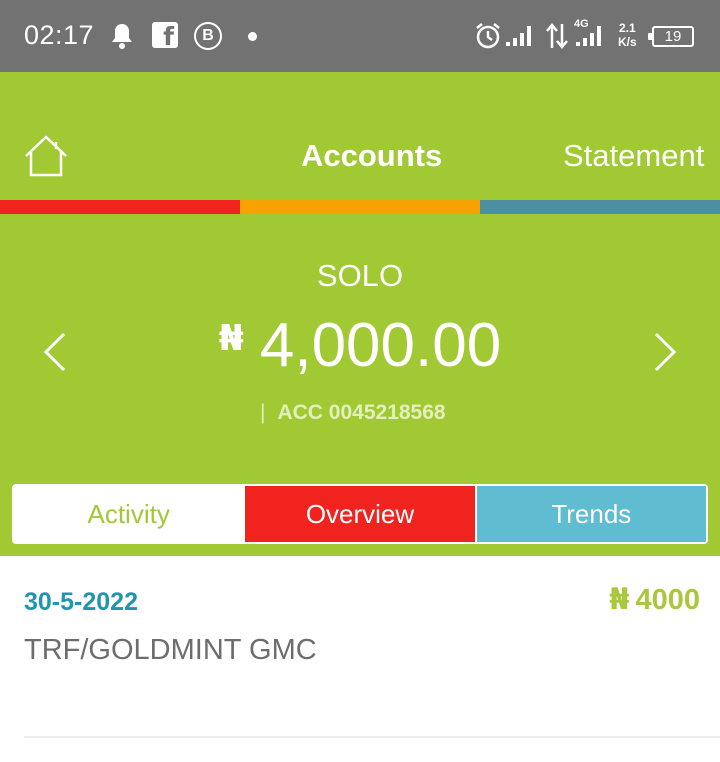  I want to click on signal-strength-icon, so click(518, 36).